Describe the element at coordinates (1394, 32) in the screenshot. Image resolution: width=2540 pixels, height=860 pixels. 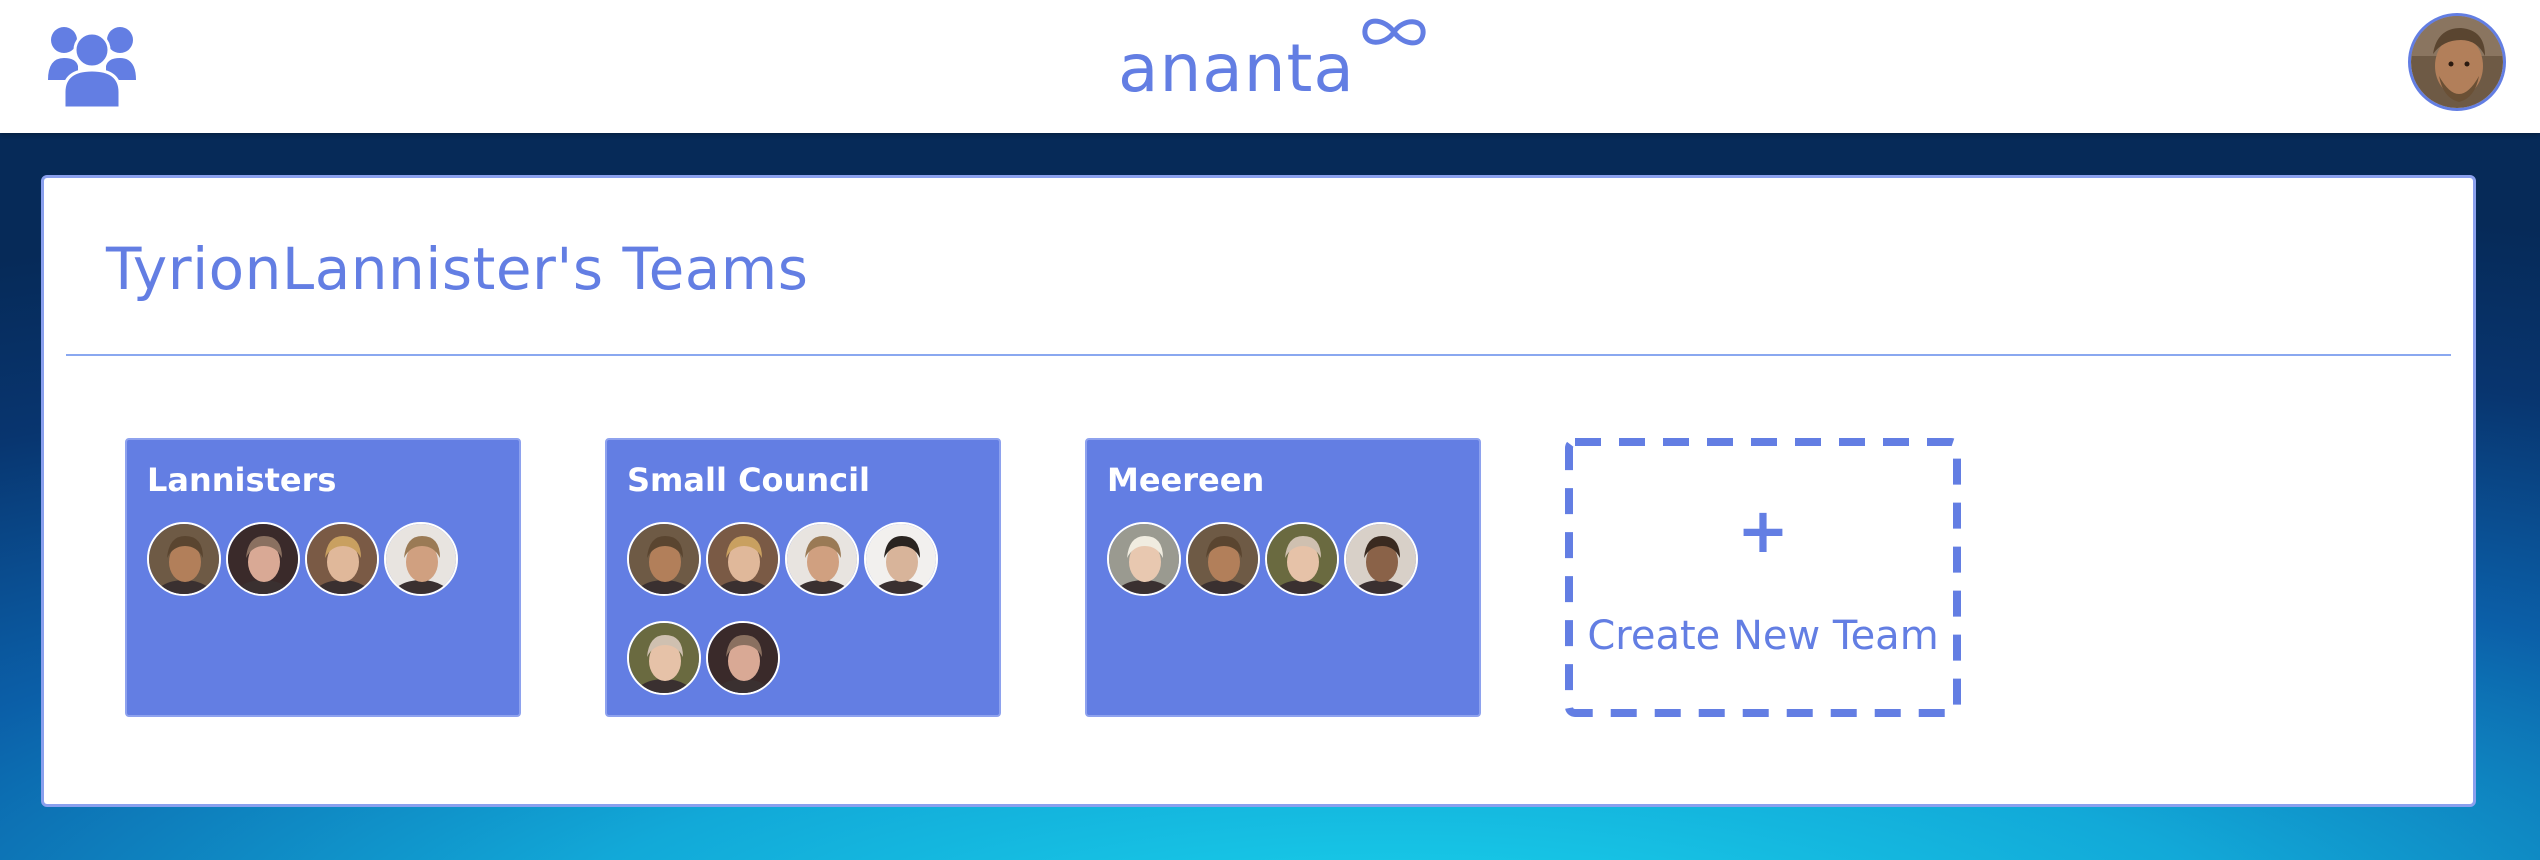
I see `infinity-icon` at that location.